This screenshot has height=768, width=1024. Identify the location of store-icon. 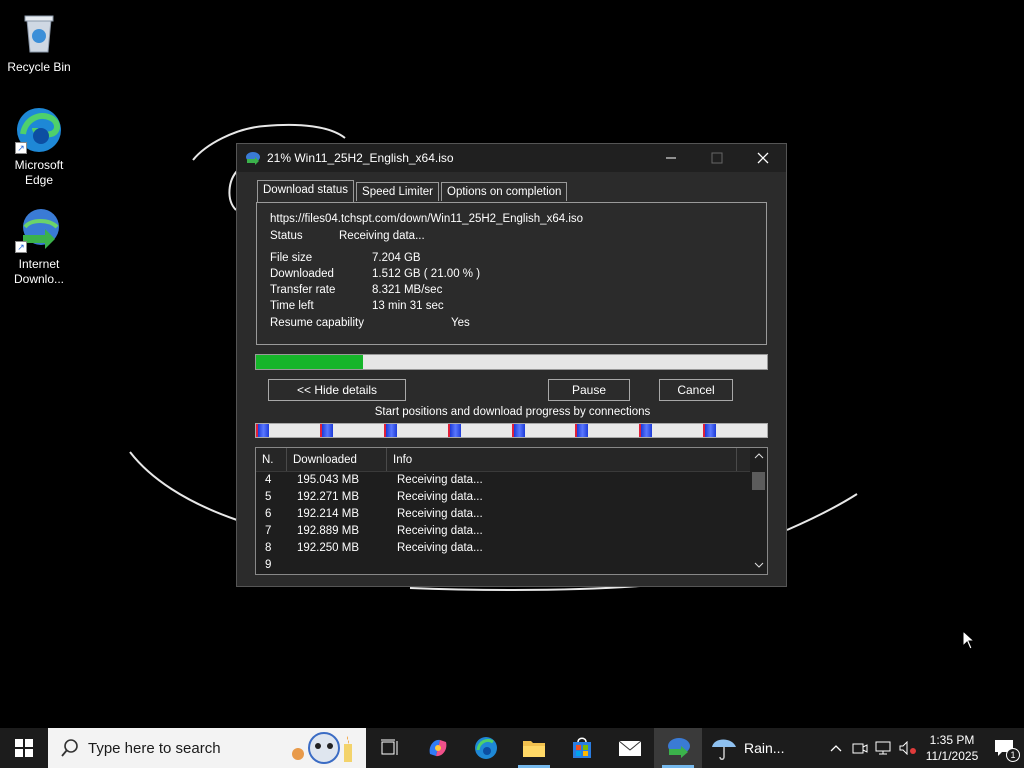
(582, 747).